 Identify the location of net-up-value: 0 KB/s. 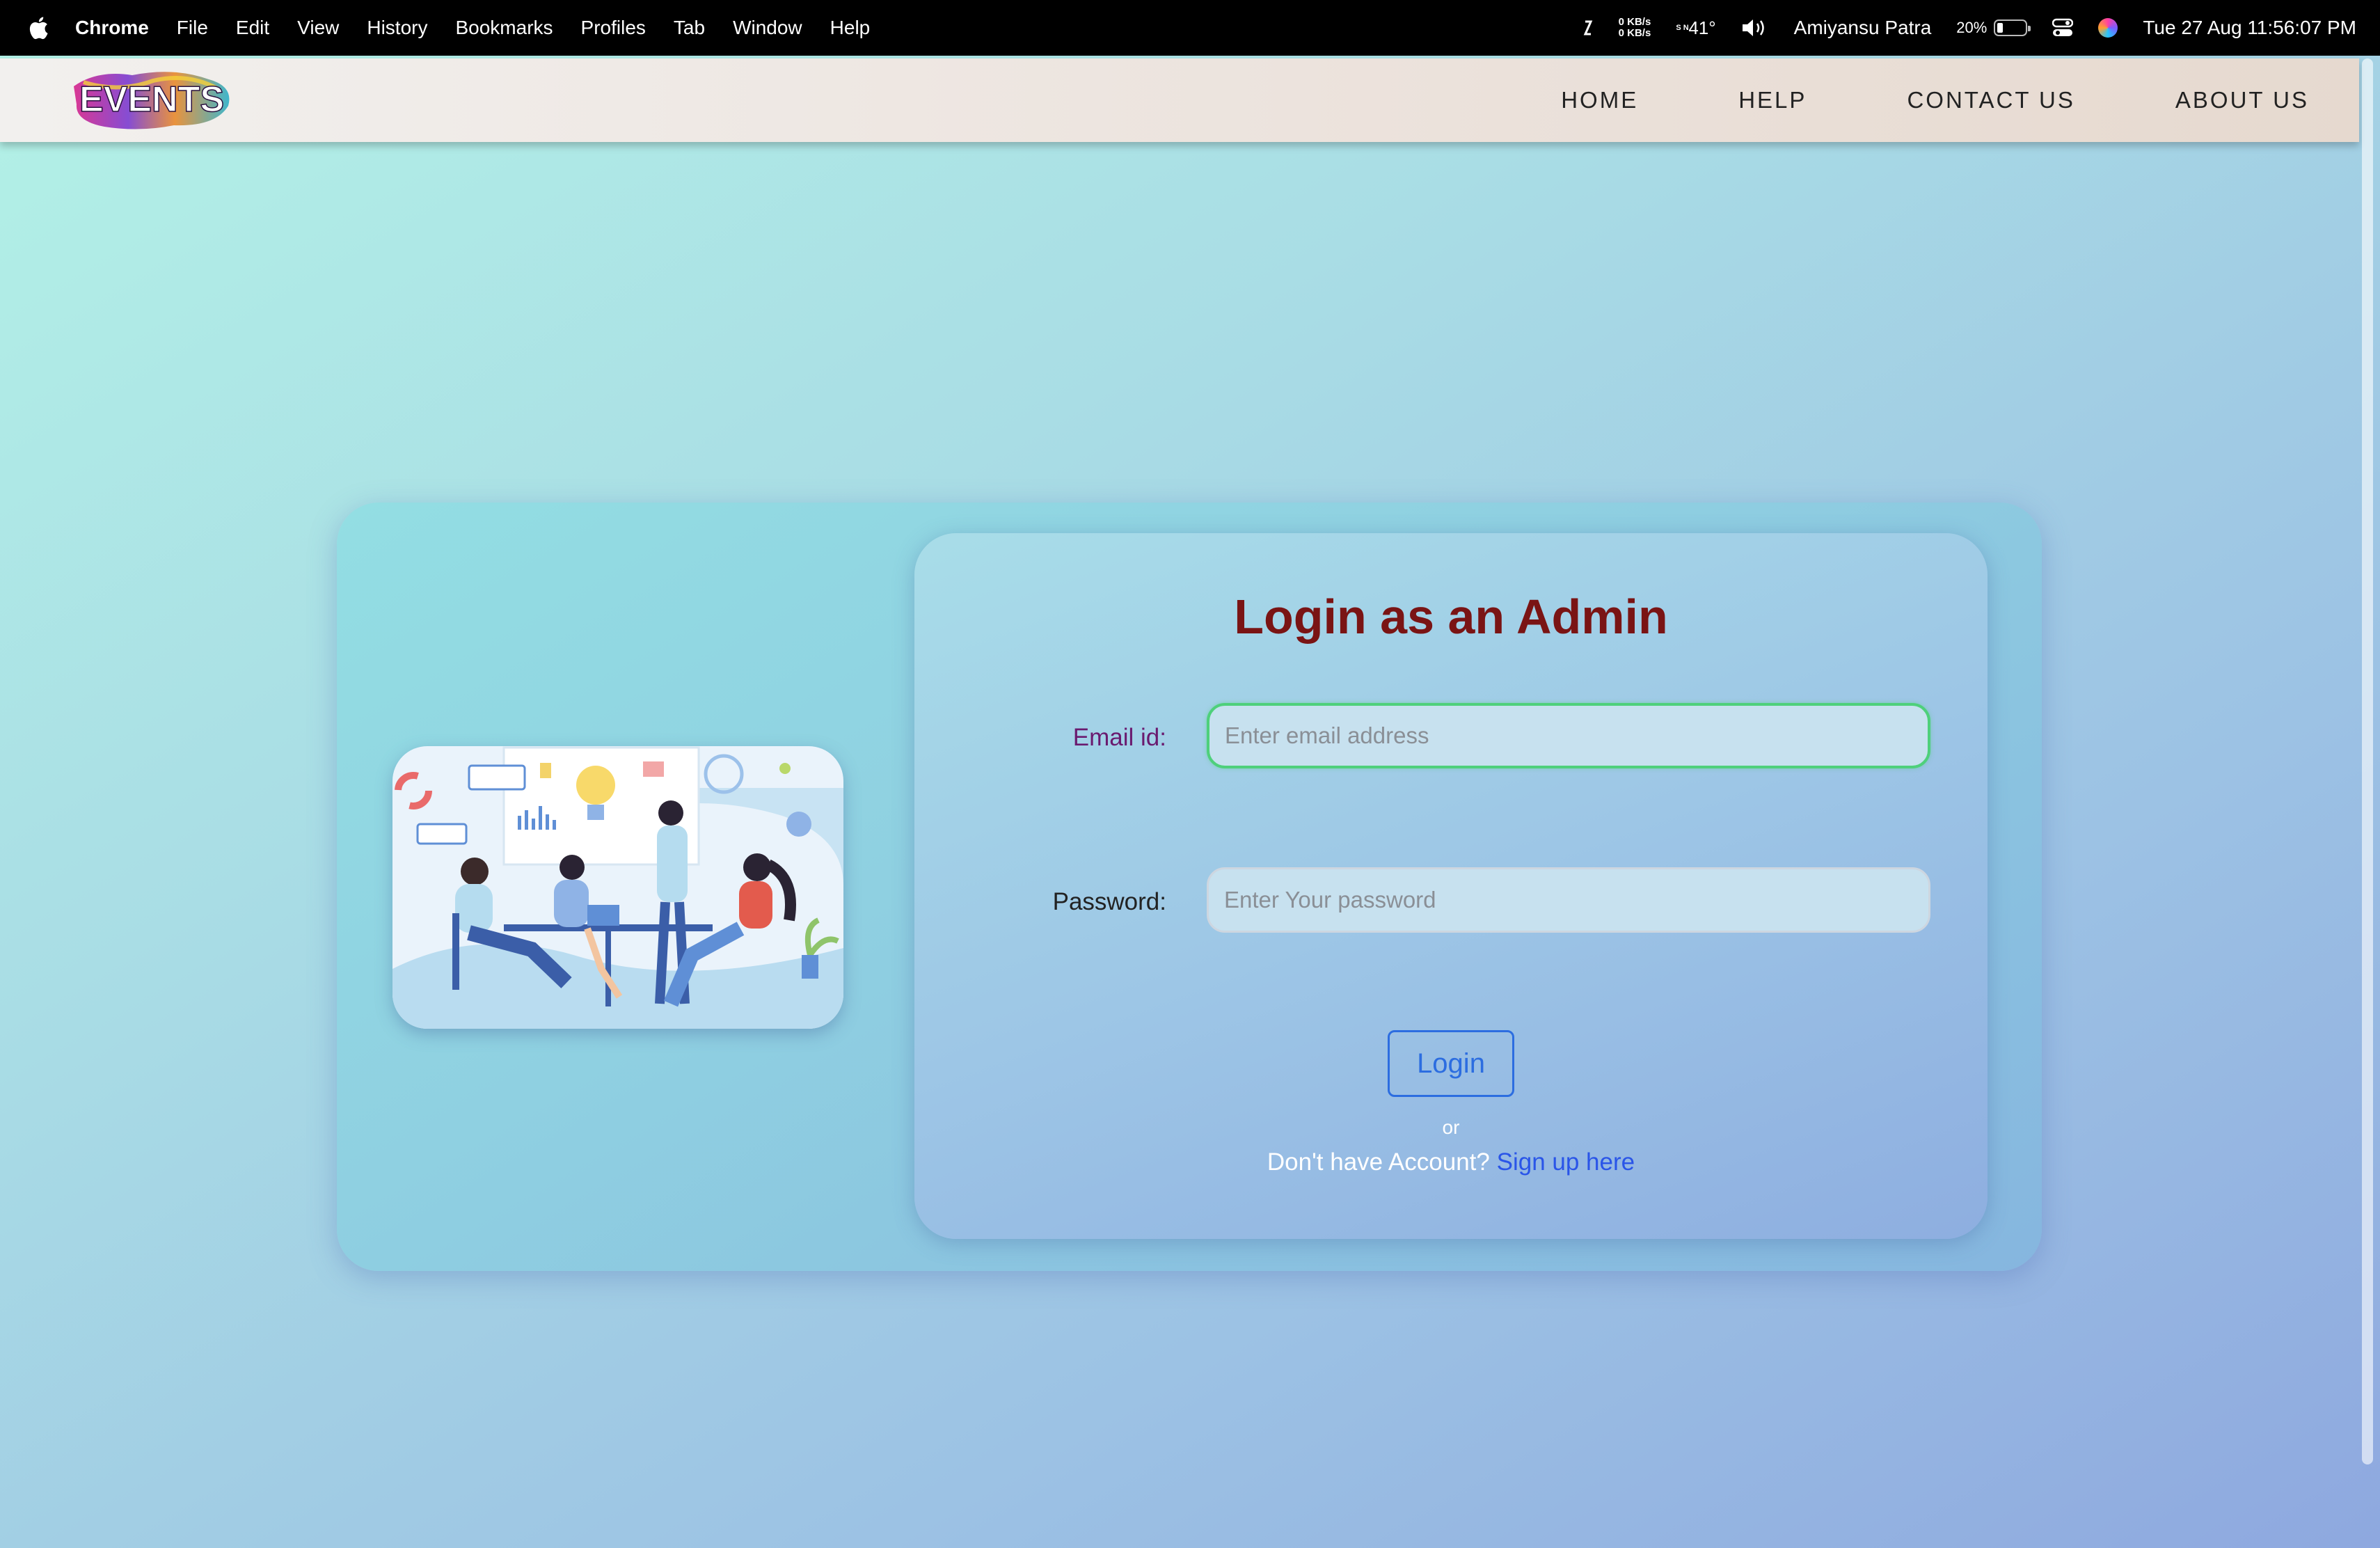
(1634, 22).